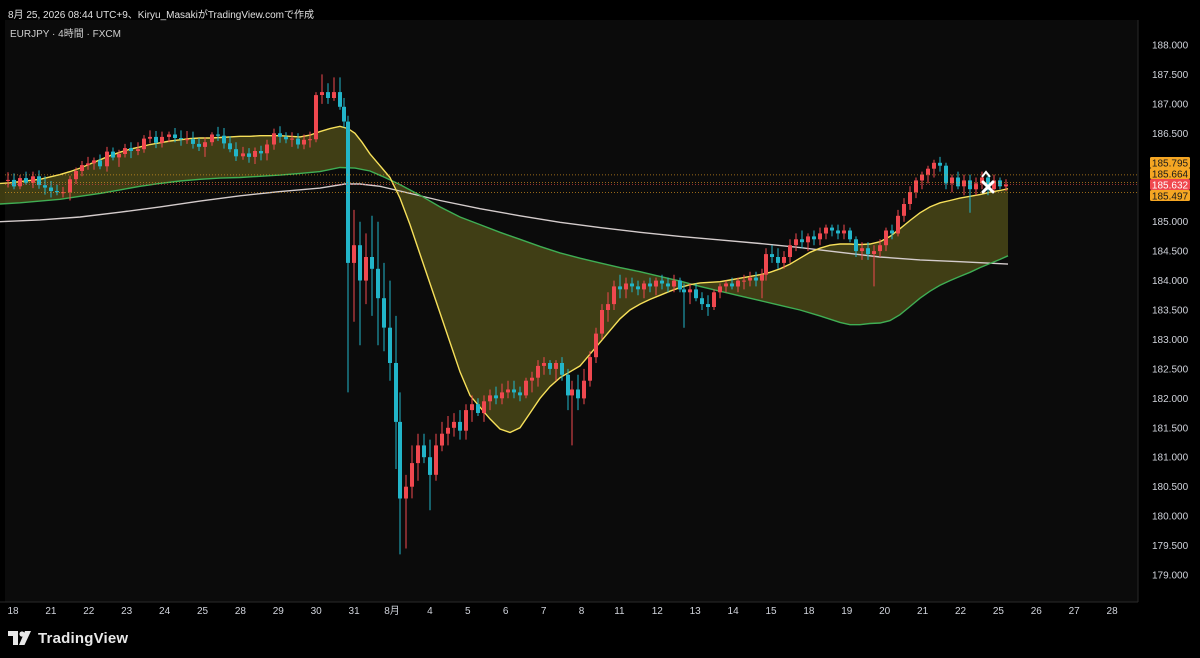 The height and width of the screenshot is (658, 1200). I want to click on y-tick-label: 184.000, so click(1170, 281).